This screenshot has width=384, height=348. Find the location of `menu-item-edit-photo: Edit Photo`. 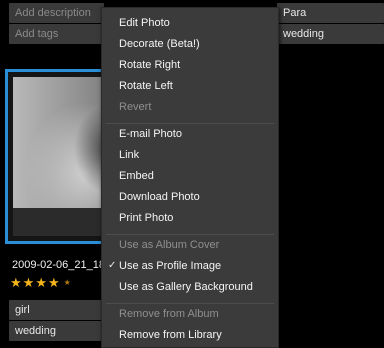

menu-item-edit-photo: Edit Photo is located at coordinates (190, 23).